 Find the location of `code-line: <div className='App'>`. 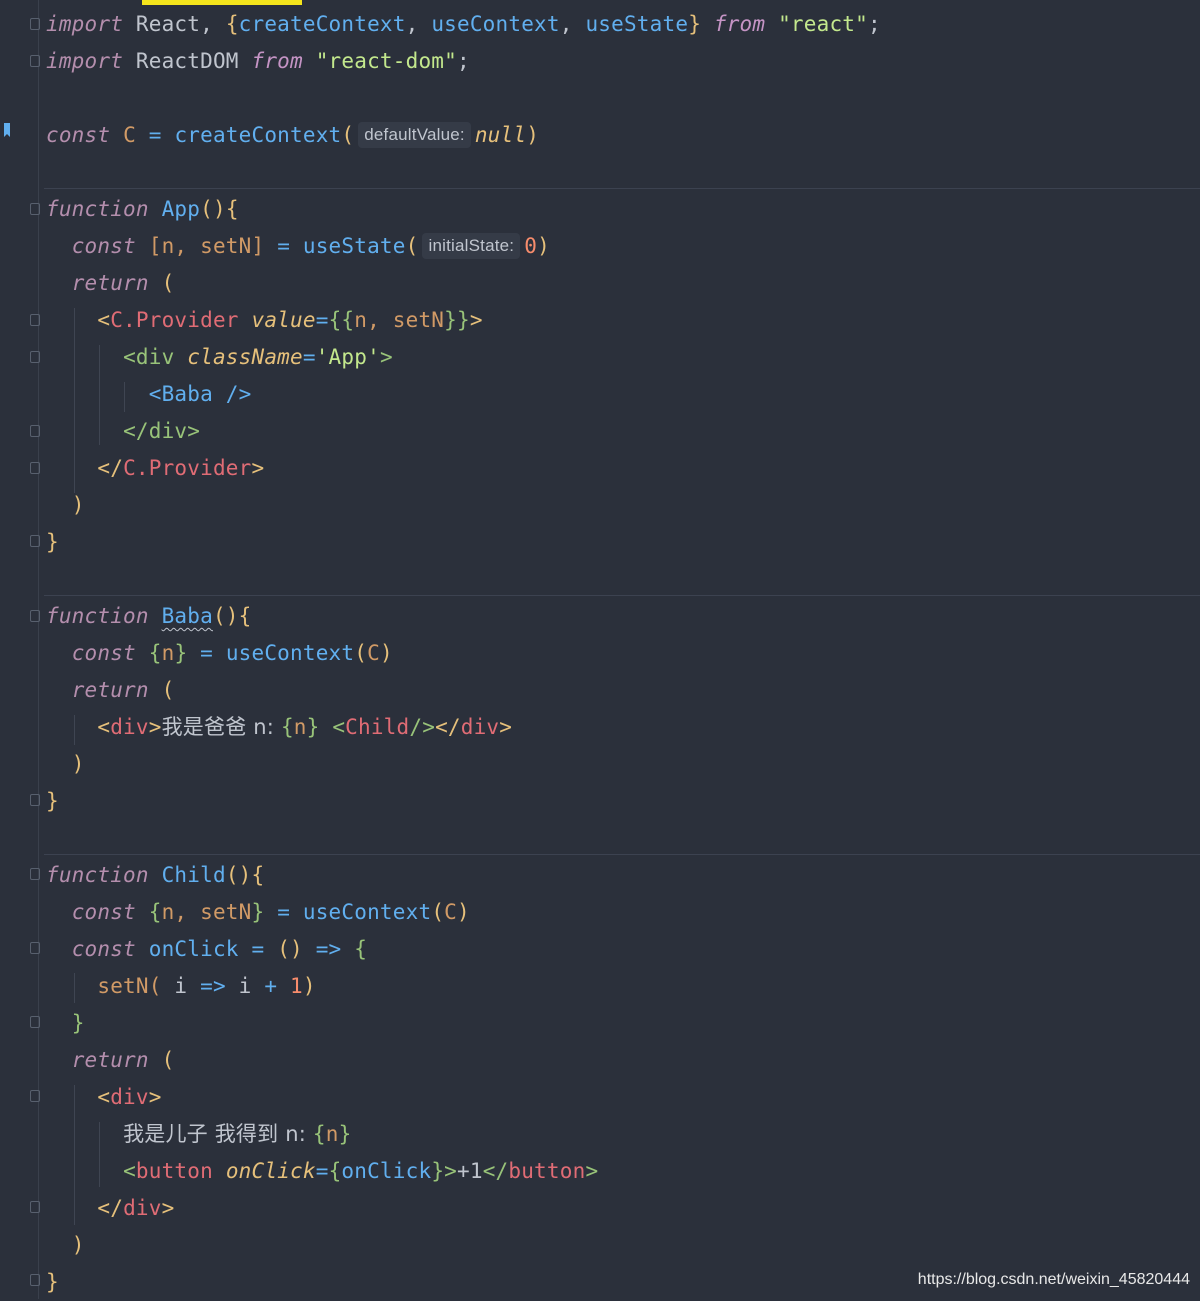

code-line: <div className='App'> is located at coordinates (623, 357).